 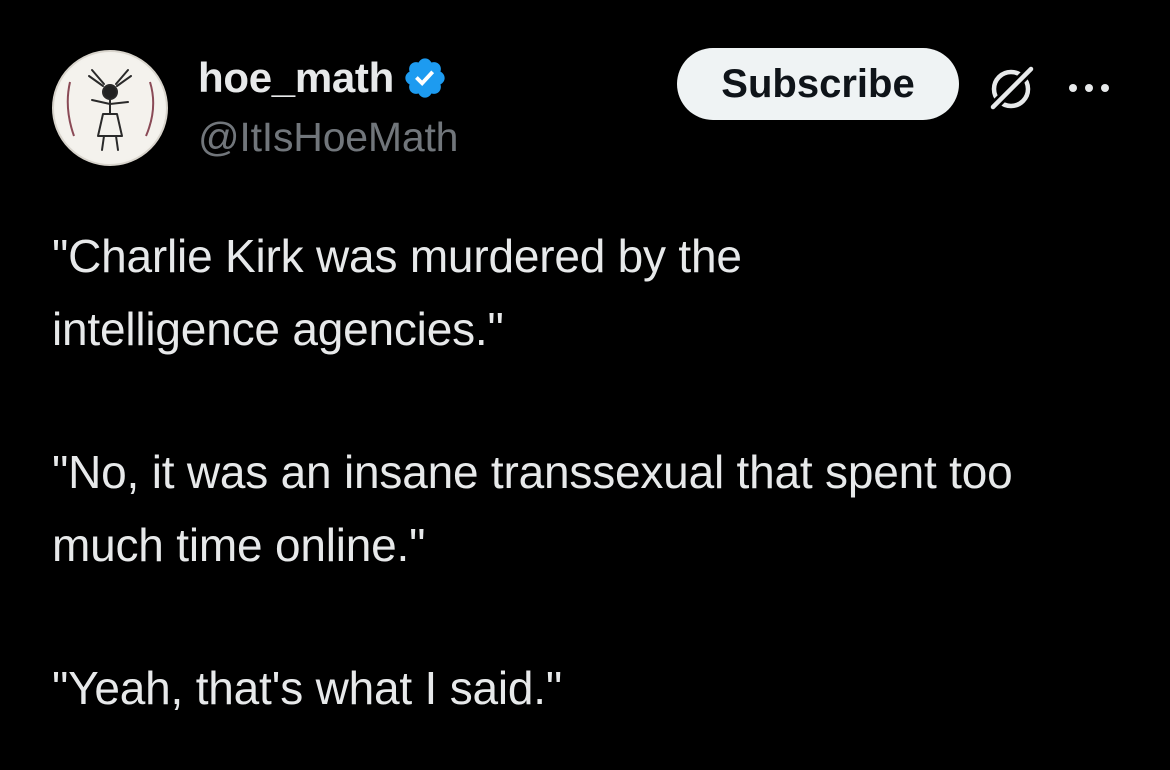 I want to click on user-header: hoe_math @ItIsHoeMath, so click(x=328, y=106).